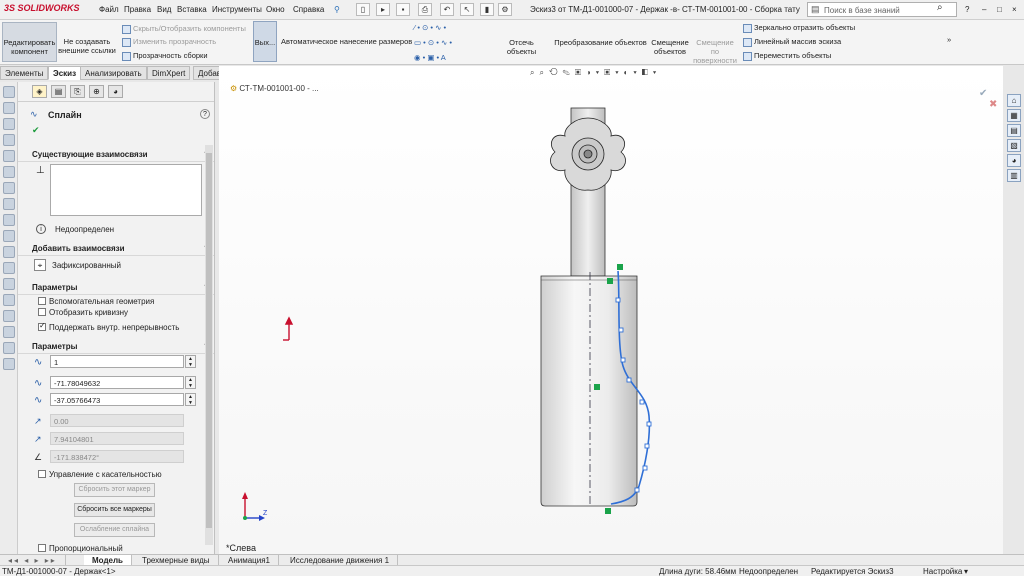 The width and height of the screenshot is (1024, 576). I want to click on mirror-entities-button: Зеркально отразить объекты, so click(799, 28).